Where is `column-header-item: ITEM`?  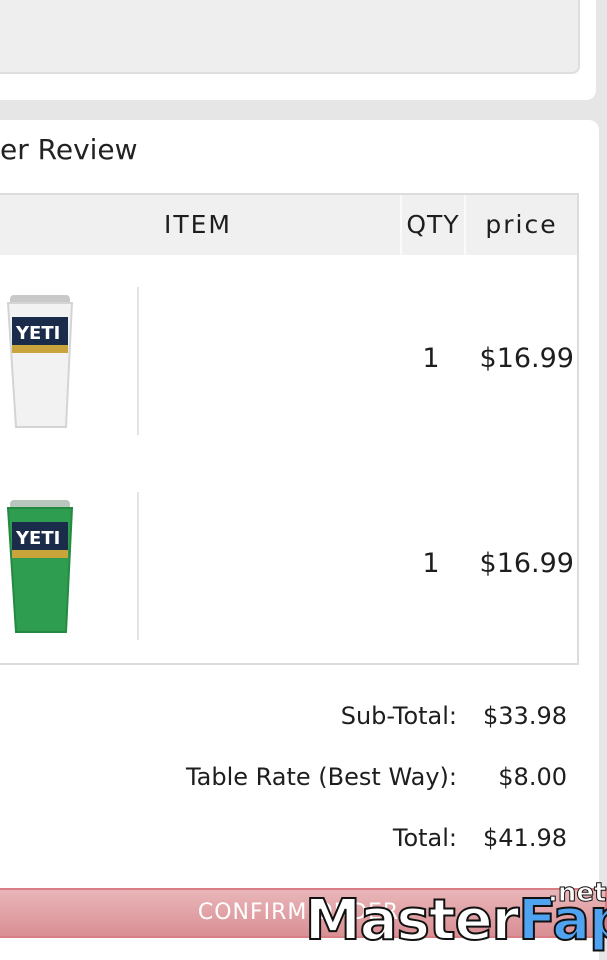 column-header-item: ITEM is located at coordinates (197, 224).